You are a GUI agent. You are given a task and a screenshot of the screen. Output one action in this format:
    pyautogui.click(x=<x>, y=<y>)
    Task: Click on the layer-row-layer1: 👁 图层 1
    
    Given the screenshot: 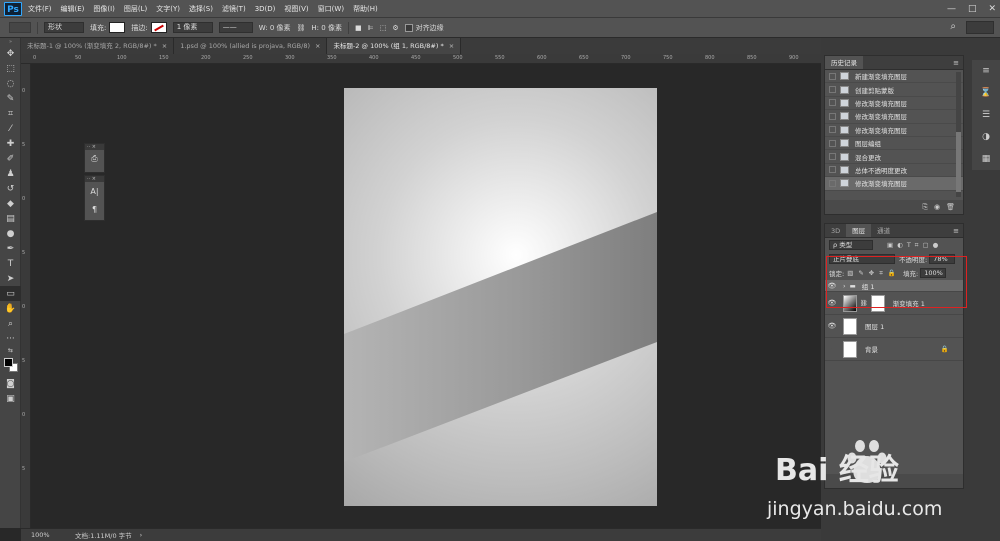 What is the action you would take?
    pyautogui.click(x=894, y=326)
    